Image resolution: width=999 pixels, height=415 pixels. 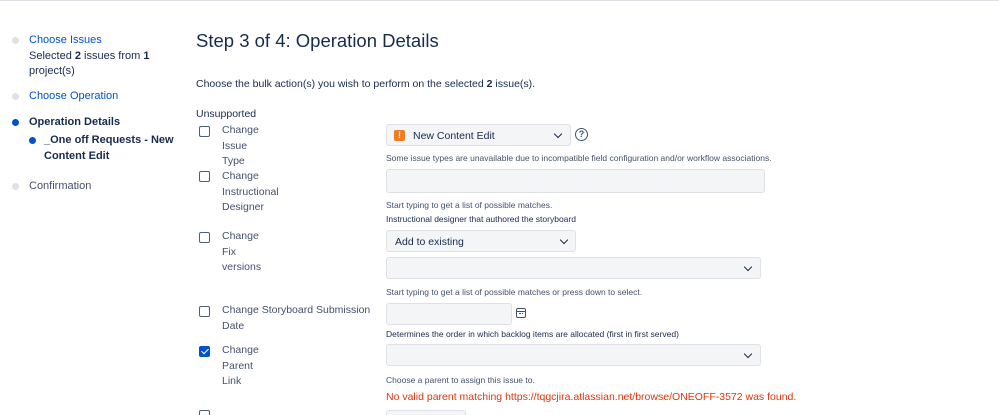 I want to click on checkbox-change-parent-link, so click(x=204, y=351).